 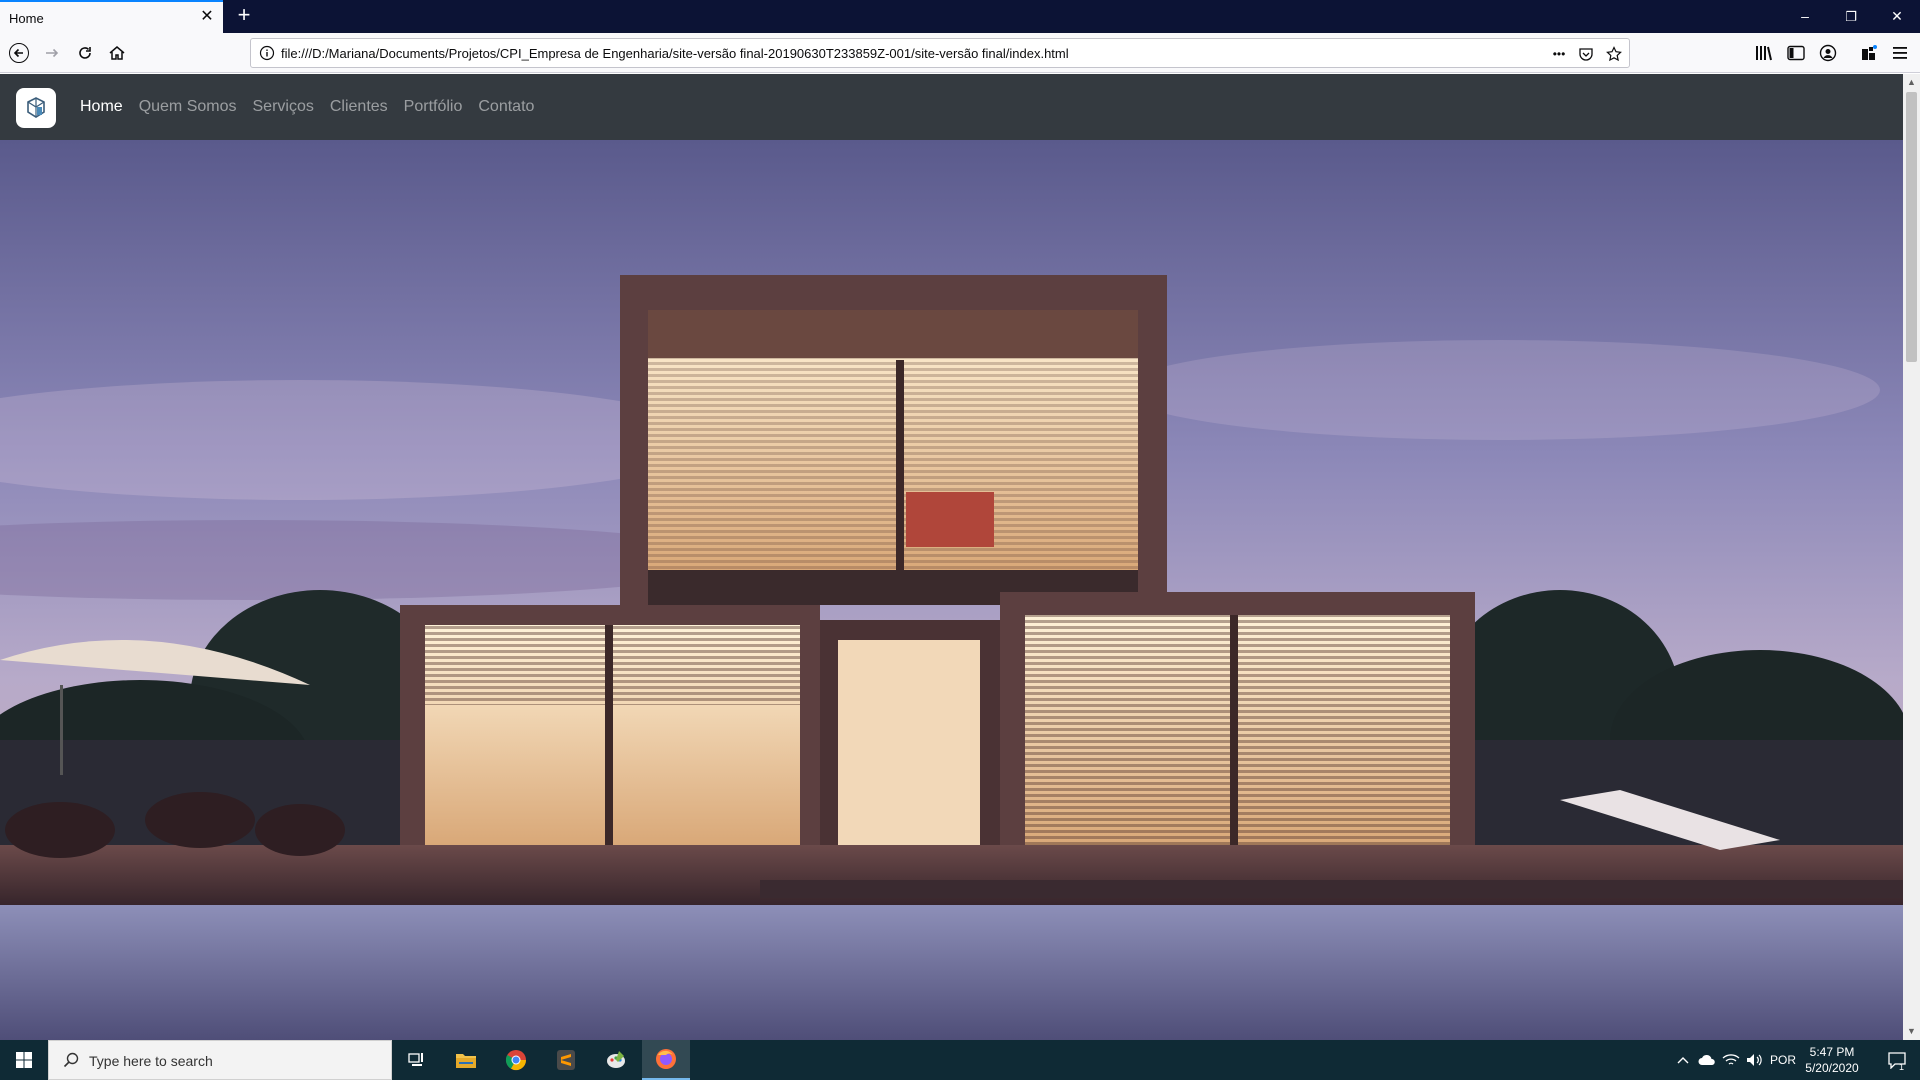 I want to click on home-icon, so click(x=117, y=53).